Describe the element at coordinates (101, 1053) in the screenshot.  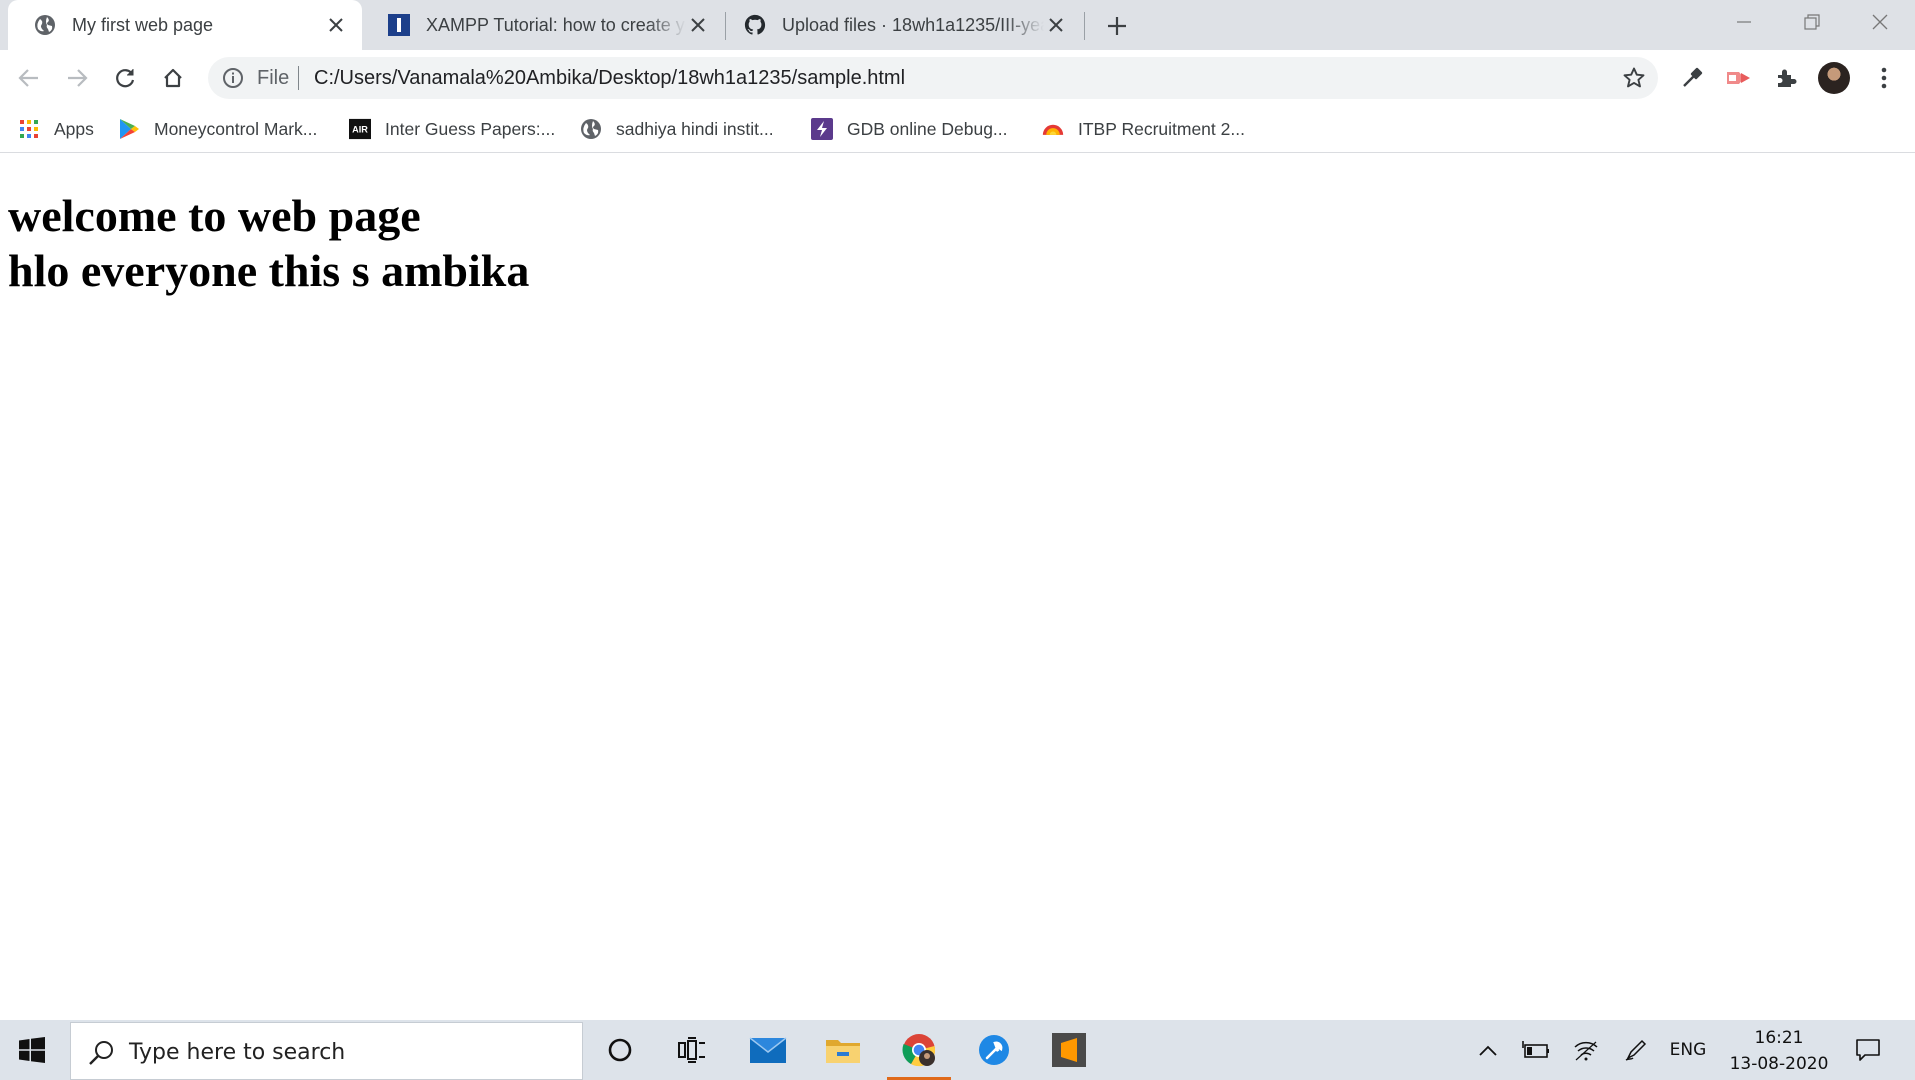
I see `search-icon` at that location.